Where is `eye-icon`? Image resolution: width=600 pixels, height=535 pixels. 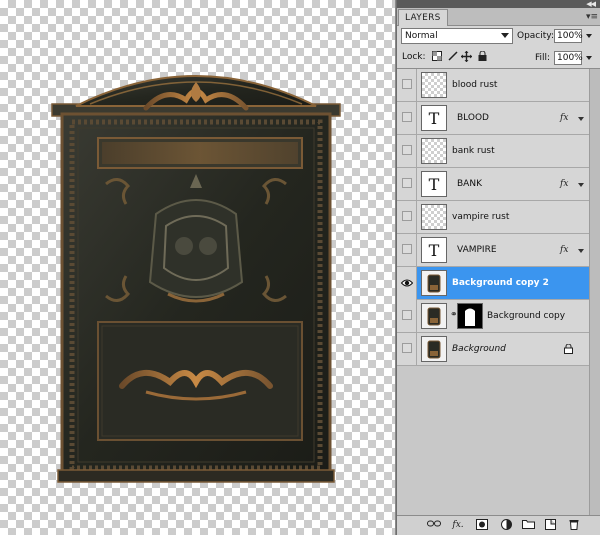 eye-icon is located at coordinates (407, 283).